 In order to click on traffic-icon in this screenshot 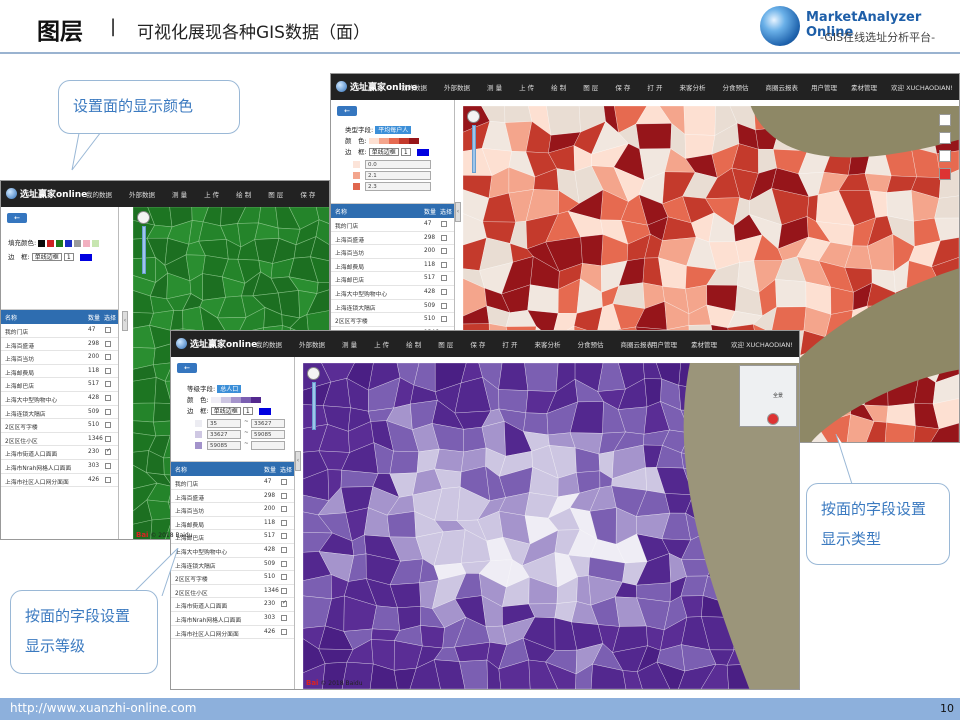, I will do `click(945, 156)`.